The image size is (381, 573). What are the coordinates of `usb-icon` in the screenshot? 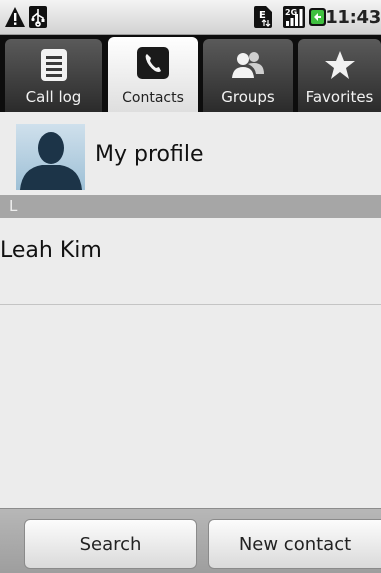 It's located at (38, 17).